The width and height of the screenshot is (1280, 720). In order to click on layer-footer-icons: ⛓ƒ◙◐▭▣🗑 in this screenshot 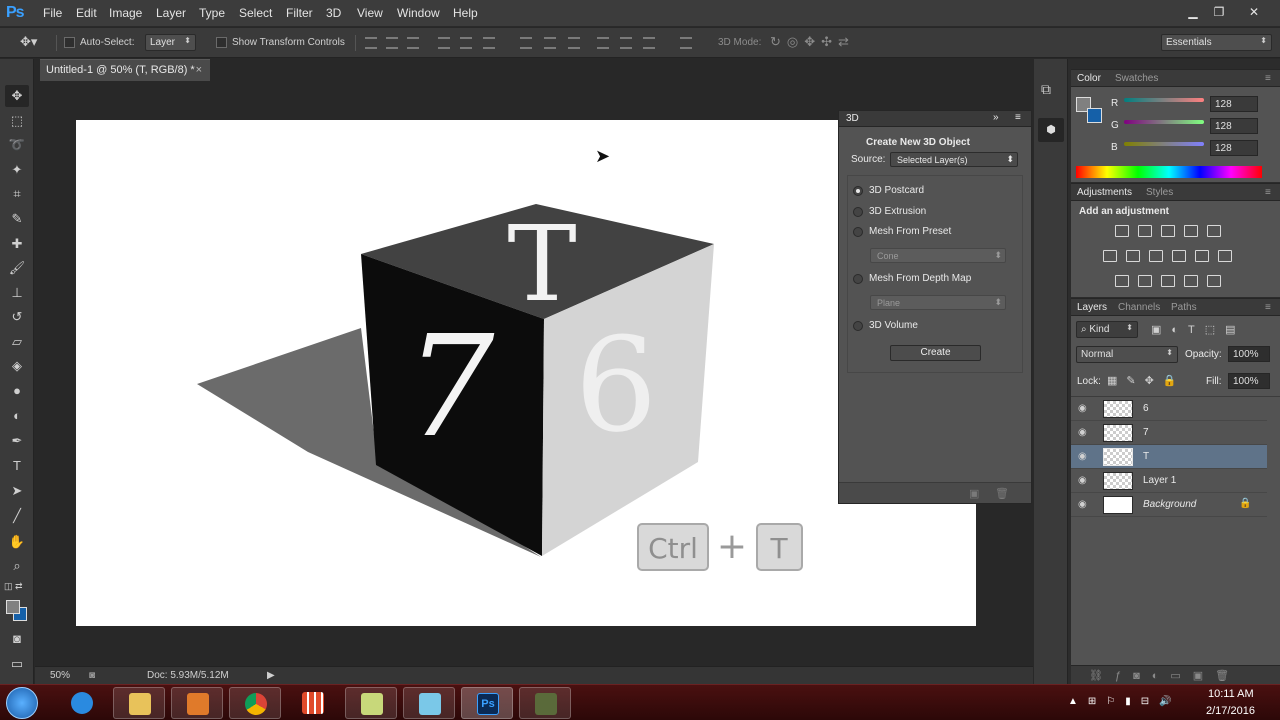, I will do `click(1165, 675)`.